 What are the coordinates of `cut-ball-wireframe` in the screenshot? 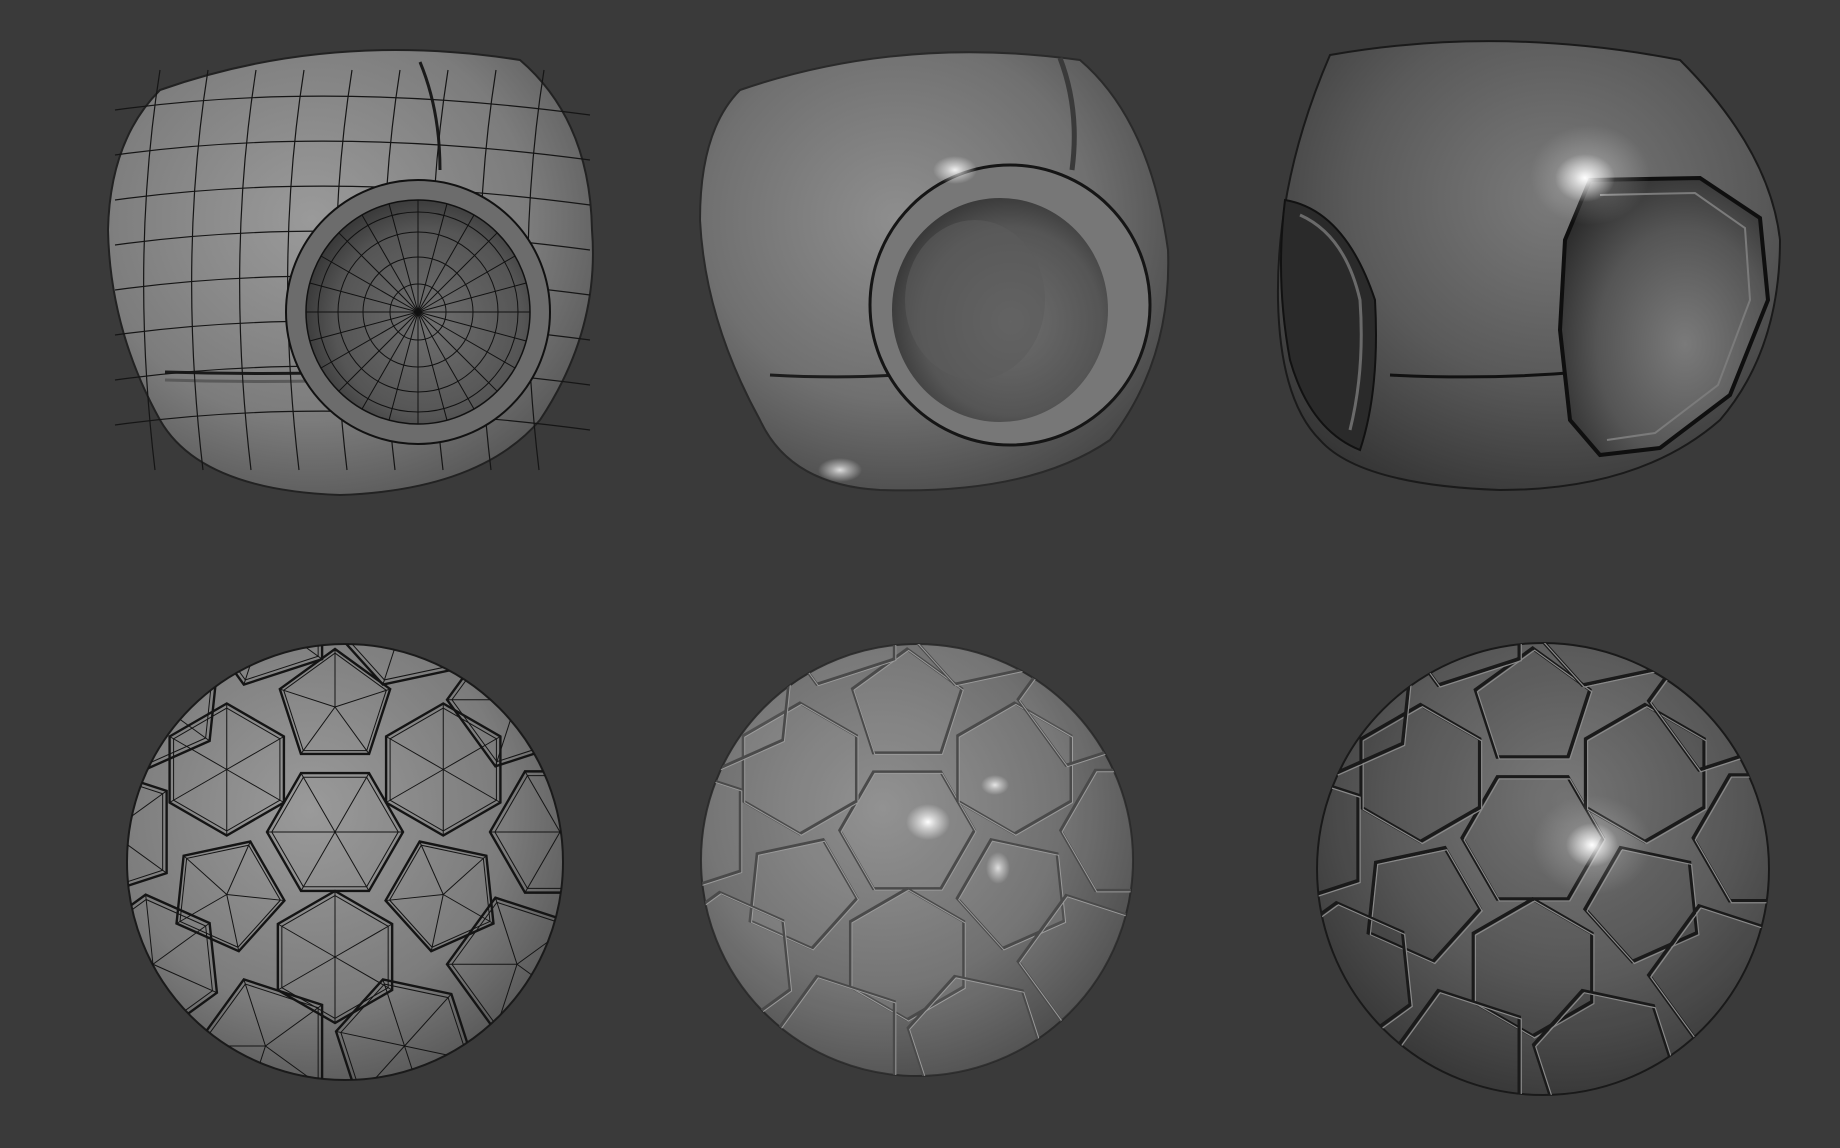 It's located at (350, 273).